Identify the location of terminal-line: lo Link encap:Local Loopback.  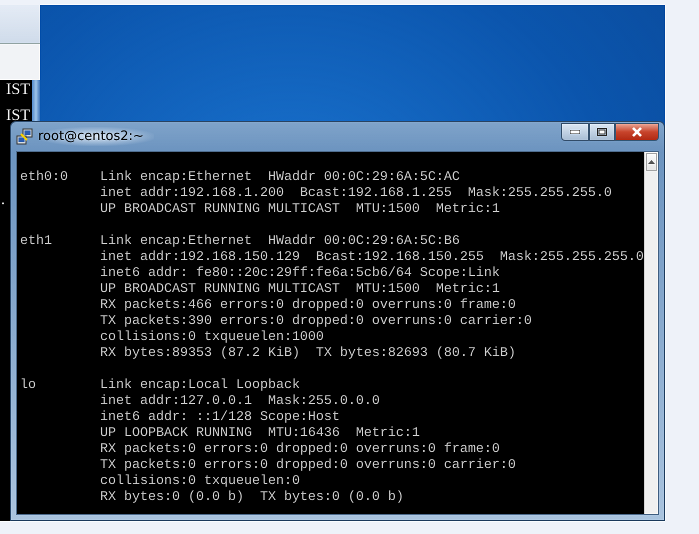
(160, 386).